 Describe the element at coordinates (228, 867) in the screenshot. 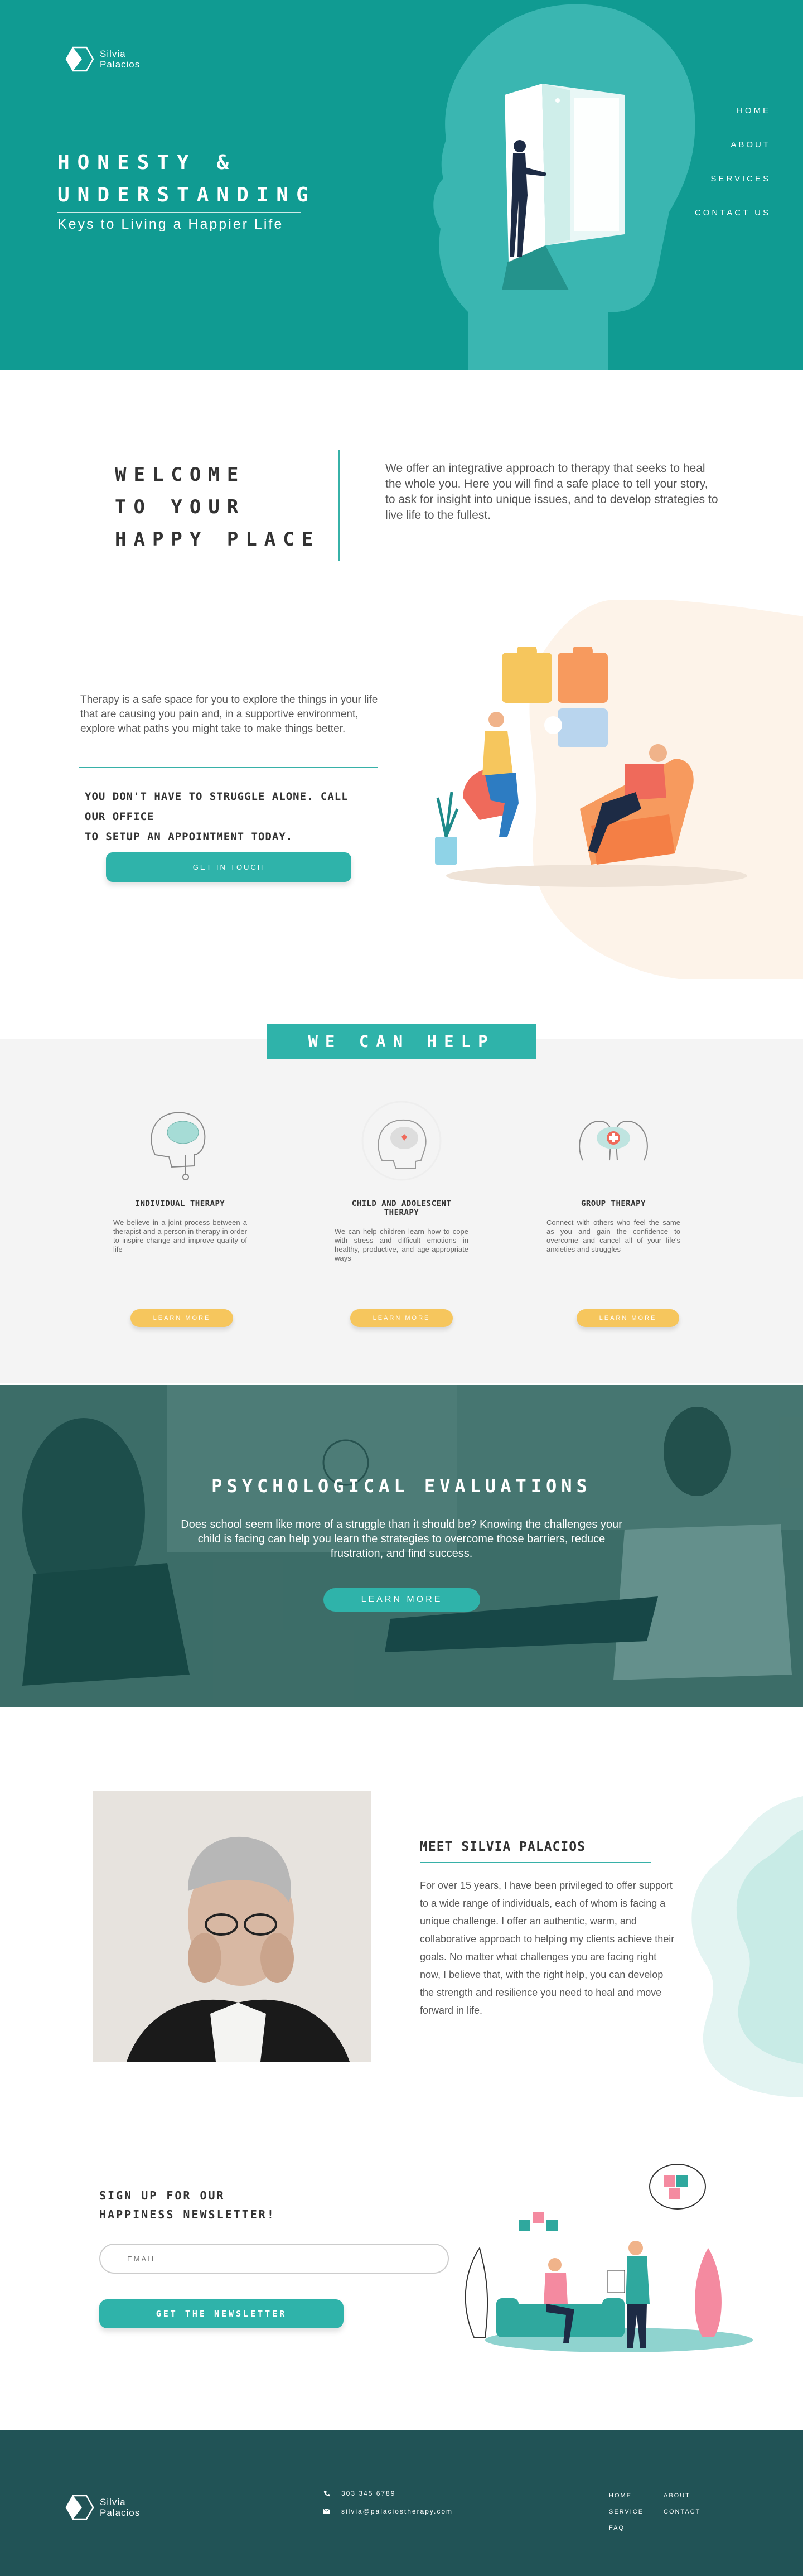

I see `get-in-touch-button: GET IN TOUCH` at that location.